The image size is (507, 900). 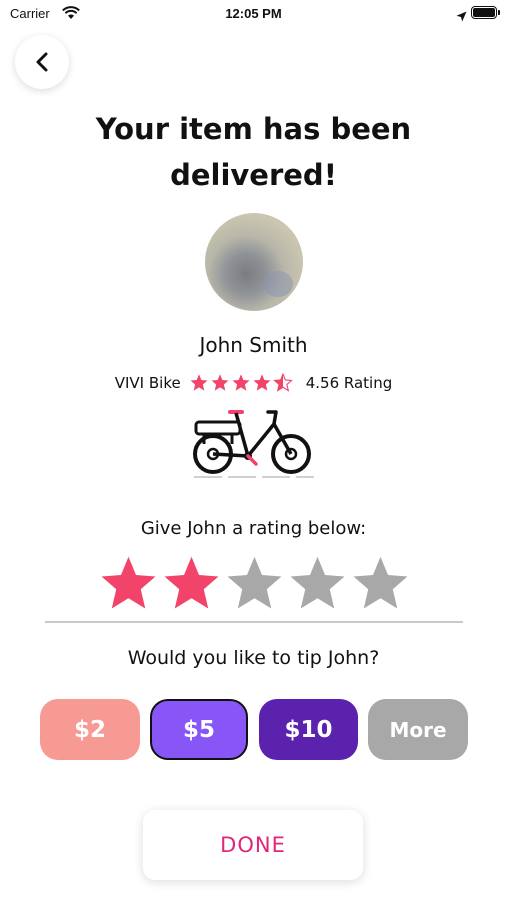 What do you see at coordinates (485, 12) in the screenshot?
I see `battery-icon` at bounding box center [485, 12].